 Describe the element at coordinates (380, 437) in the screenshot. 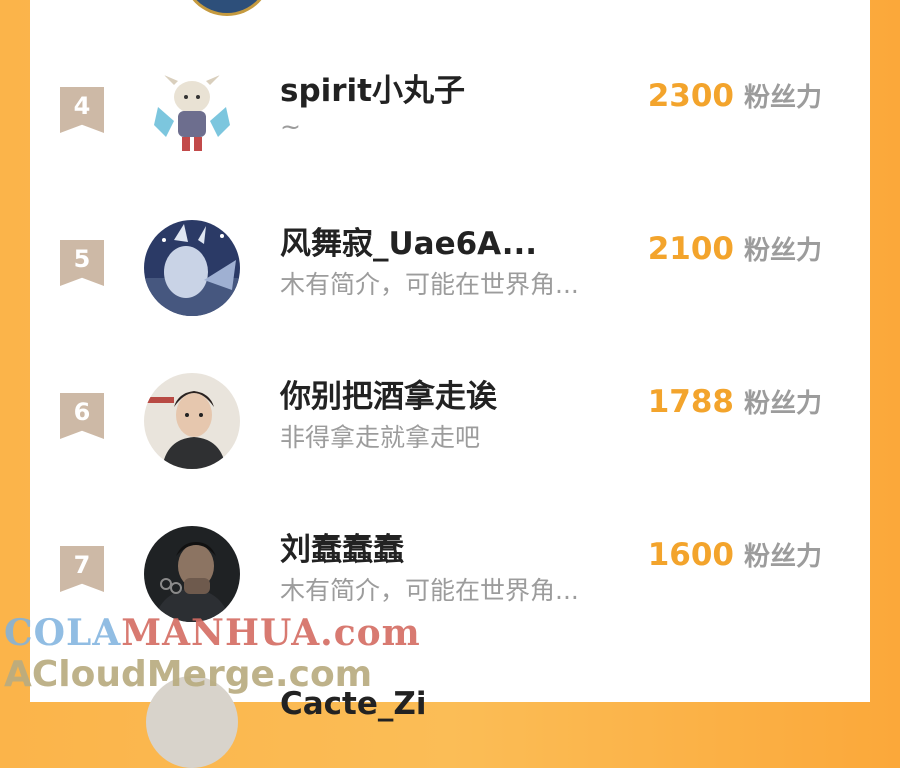

I see `user-bio: 非得拿走就拿走吧` at that location.